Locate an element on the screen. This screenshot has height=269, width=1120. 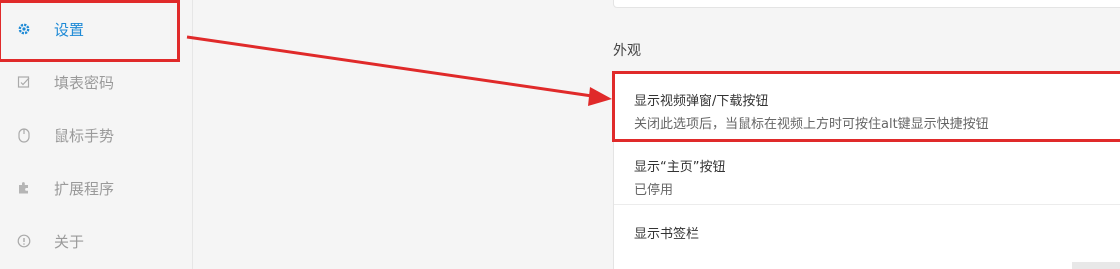
sidebar-item-mouse-gestures: 鼠标手势 is located at coordinates (96, 135).